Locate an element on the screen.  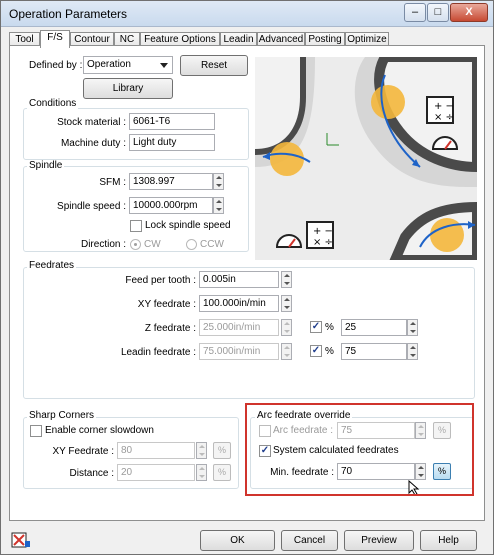
cw-radio is located at coordinates (135, 244).